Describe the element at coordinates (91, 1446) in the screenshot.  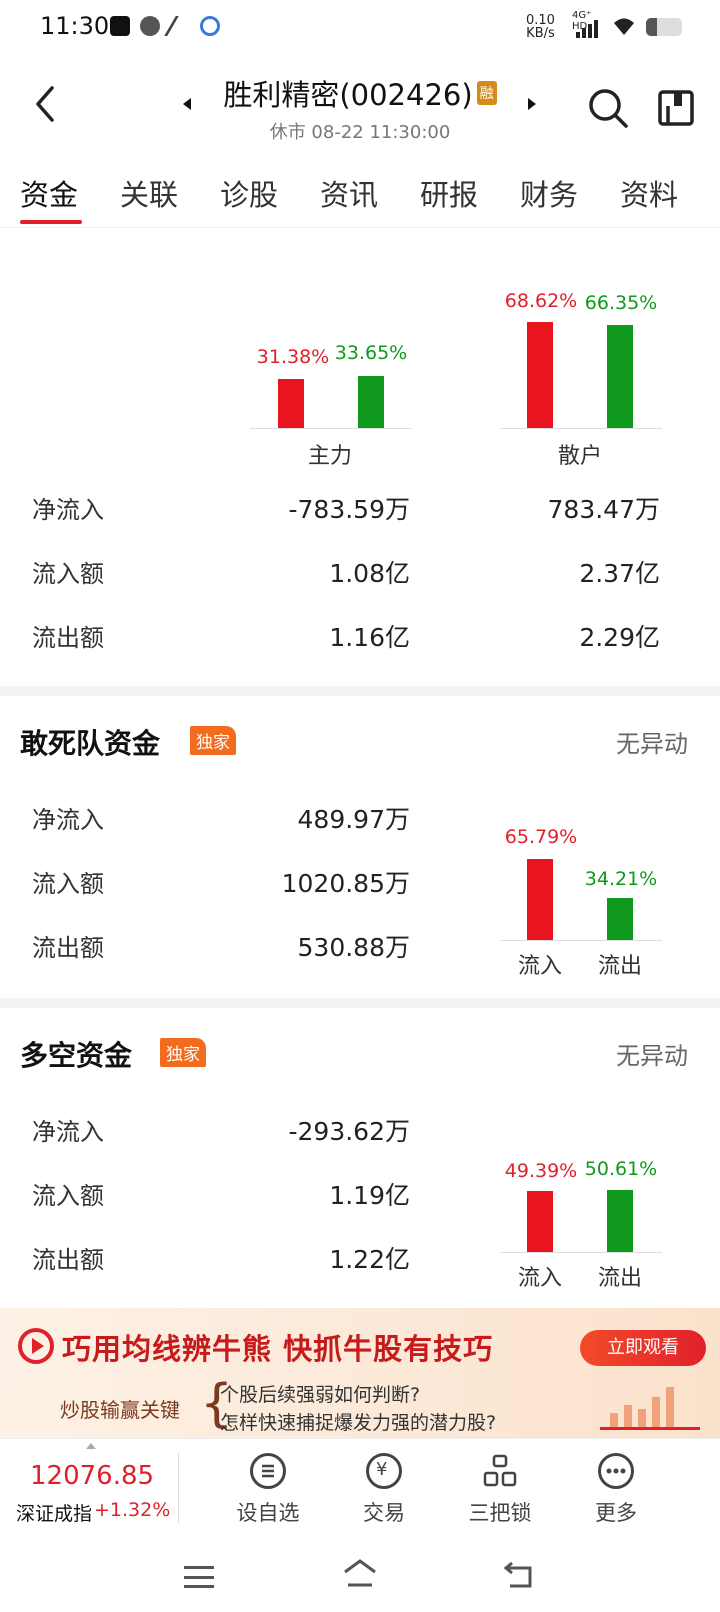
I see `expand-caret-icon` at that location.